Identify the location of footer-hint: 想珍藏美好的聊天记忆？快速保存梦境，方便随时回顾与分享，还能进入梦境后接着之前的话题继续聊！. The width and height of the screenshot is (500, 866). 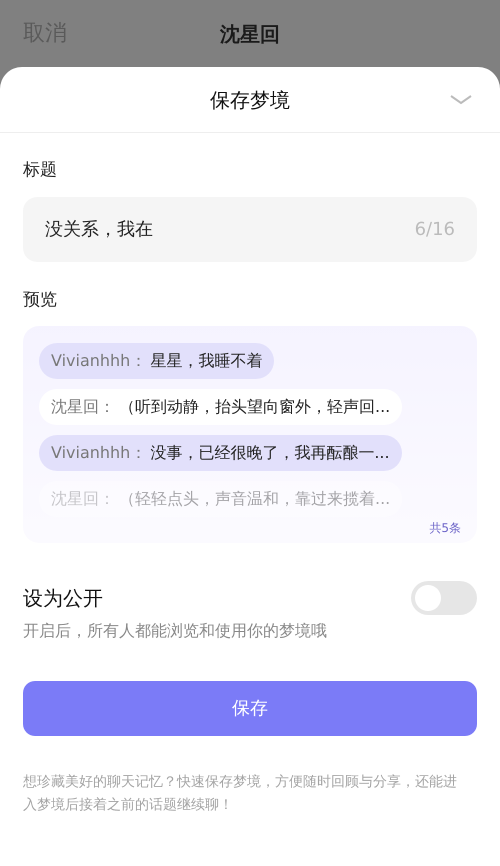
(240, 794).